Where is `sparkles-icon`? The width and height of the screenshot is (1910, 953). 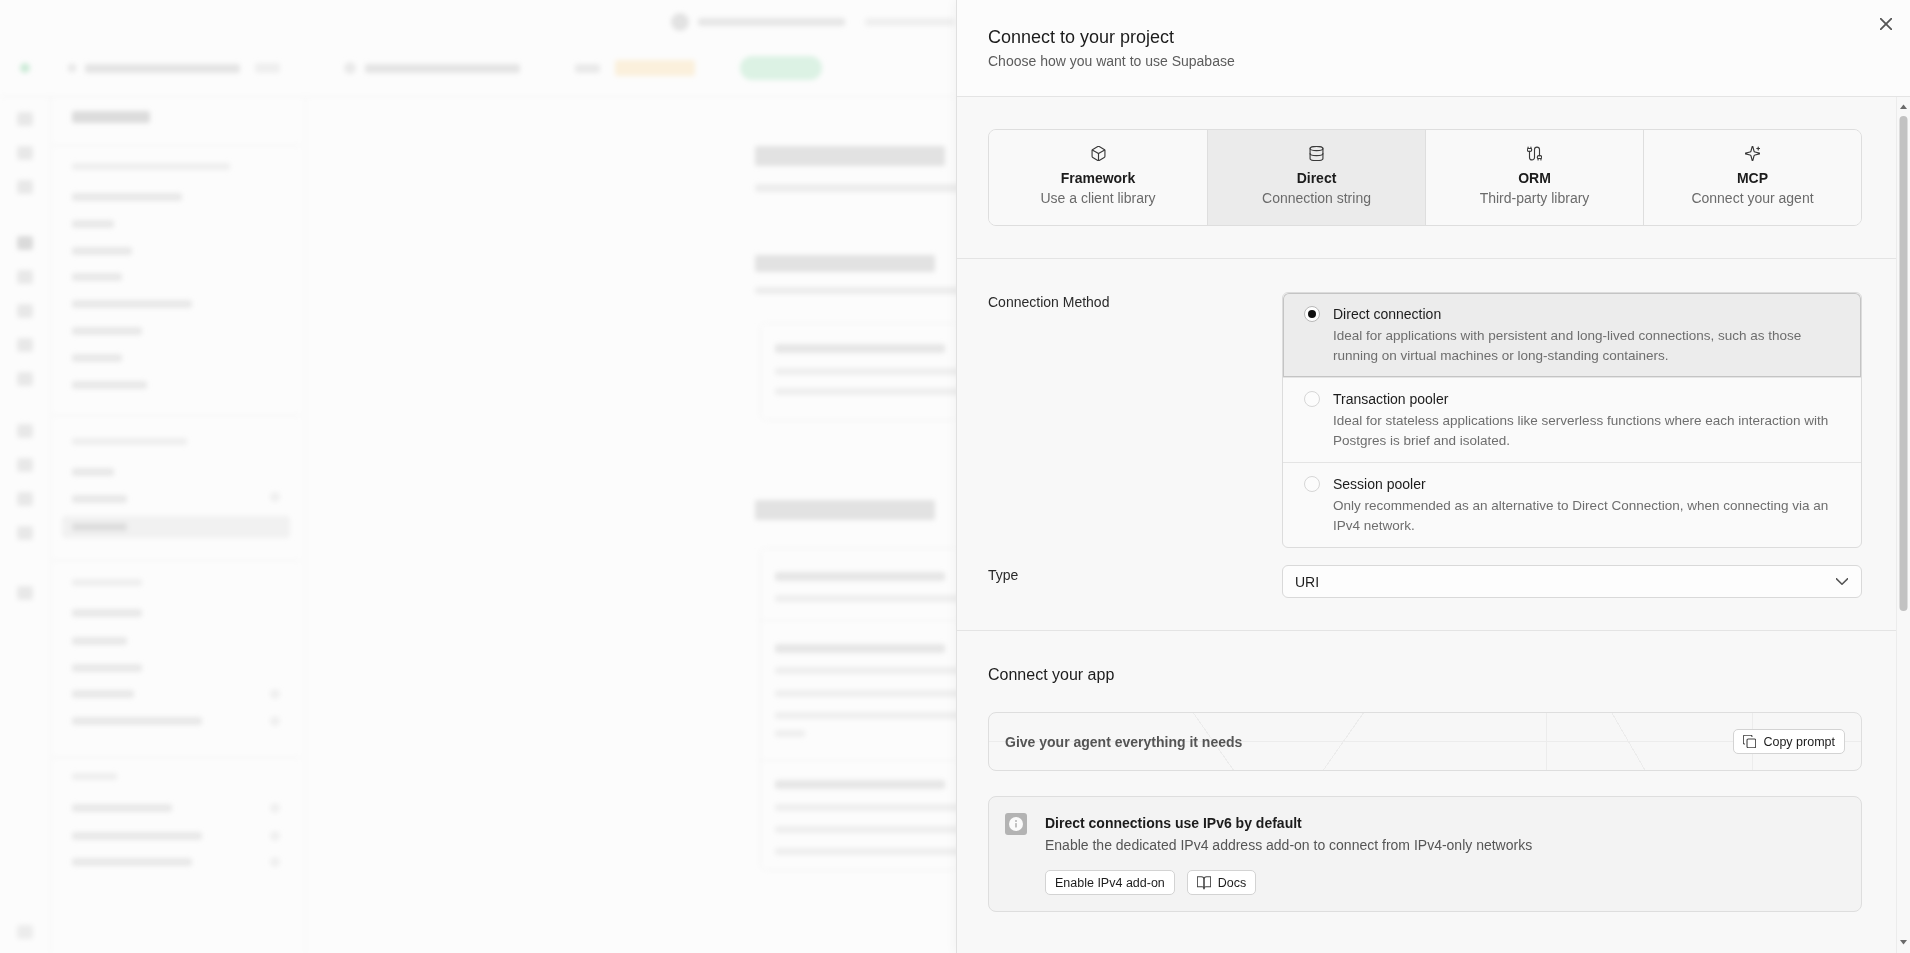
sparkles-icon is located at coordinates (1752, 153).